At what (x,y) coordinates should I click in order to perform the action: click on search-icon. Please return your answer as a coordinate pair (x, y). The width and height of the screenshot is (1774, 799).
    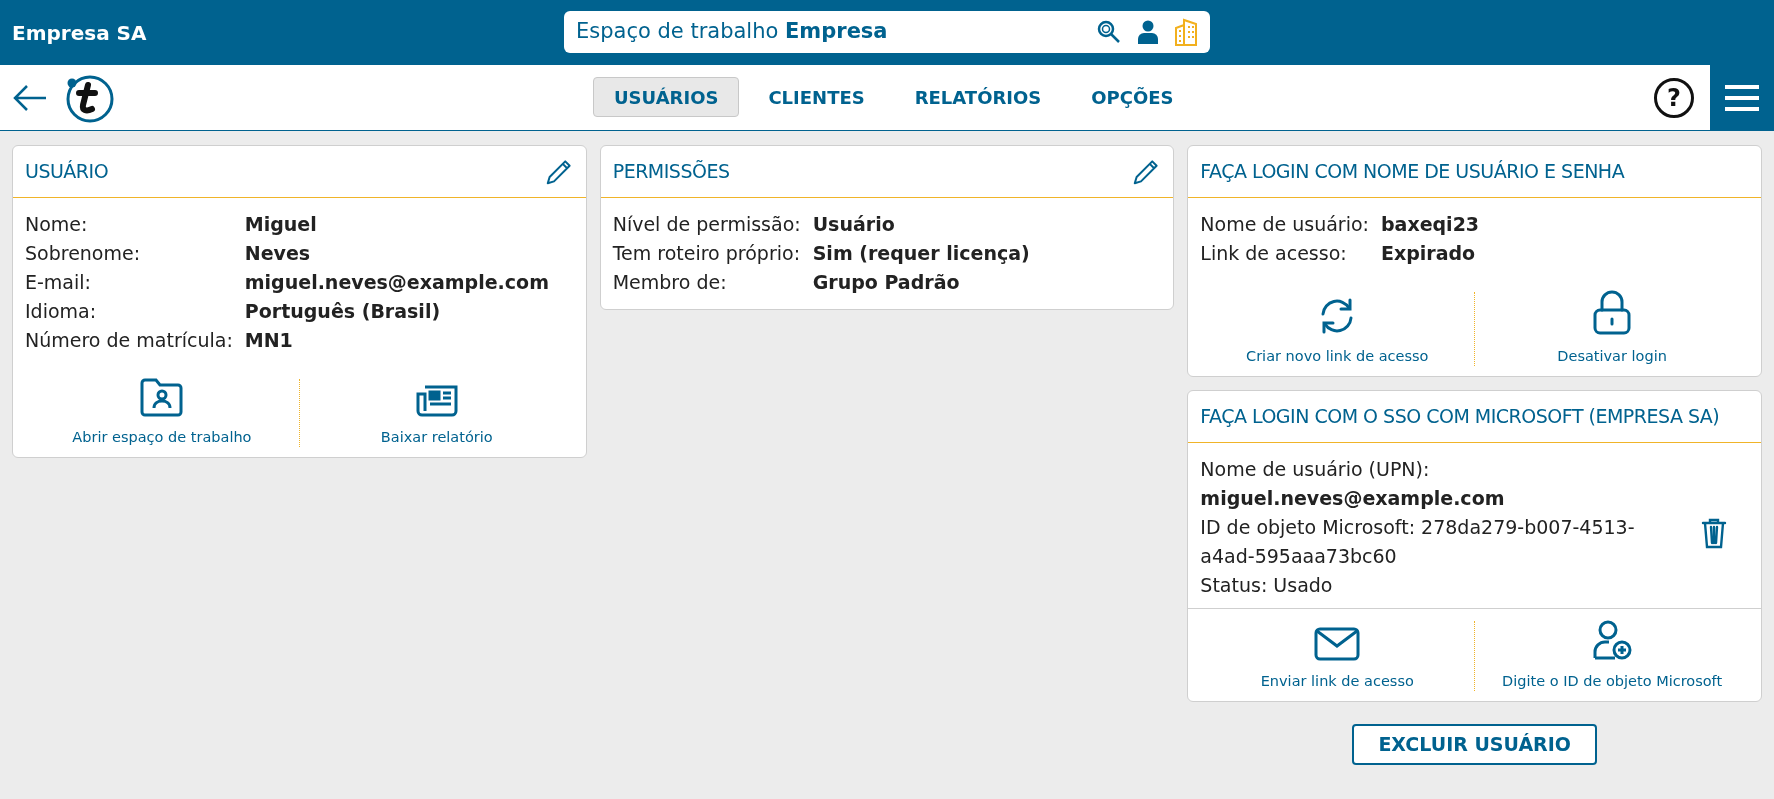
    Looking at the image, I should click on (1109, 32).